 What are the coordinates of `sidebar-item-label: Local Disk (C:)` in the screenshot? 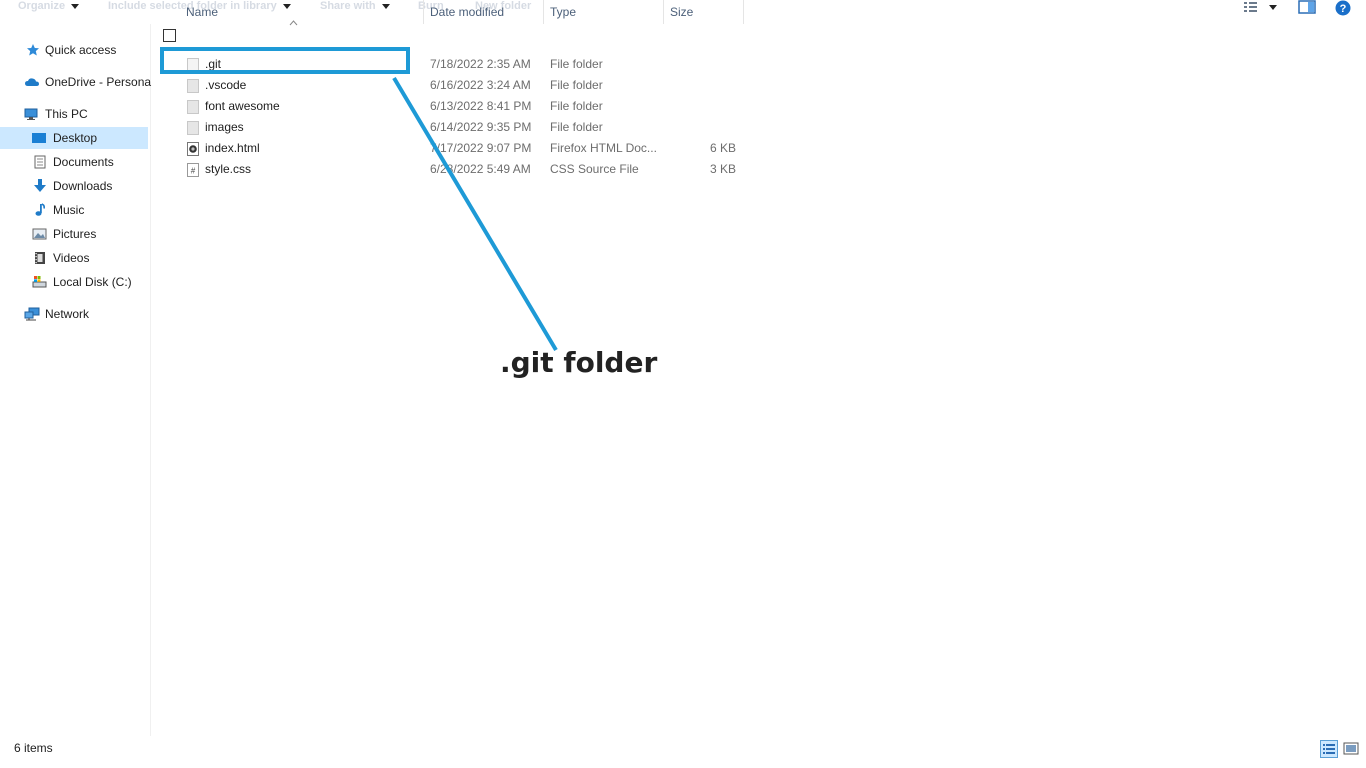 It's located at (92, 282).